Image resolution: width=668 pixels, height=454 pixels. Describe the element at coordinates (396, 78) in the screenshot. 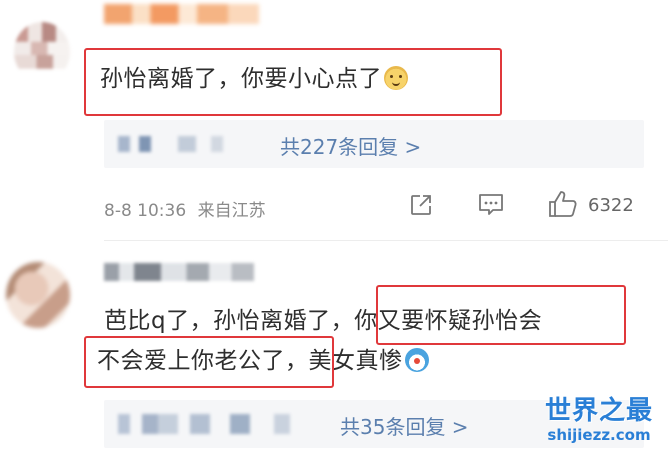

I see `doge-emoji-icon` at that location.